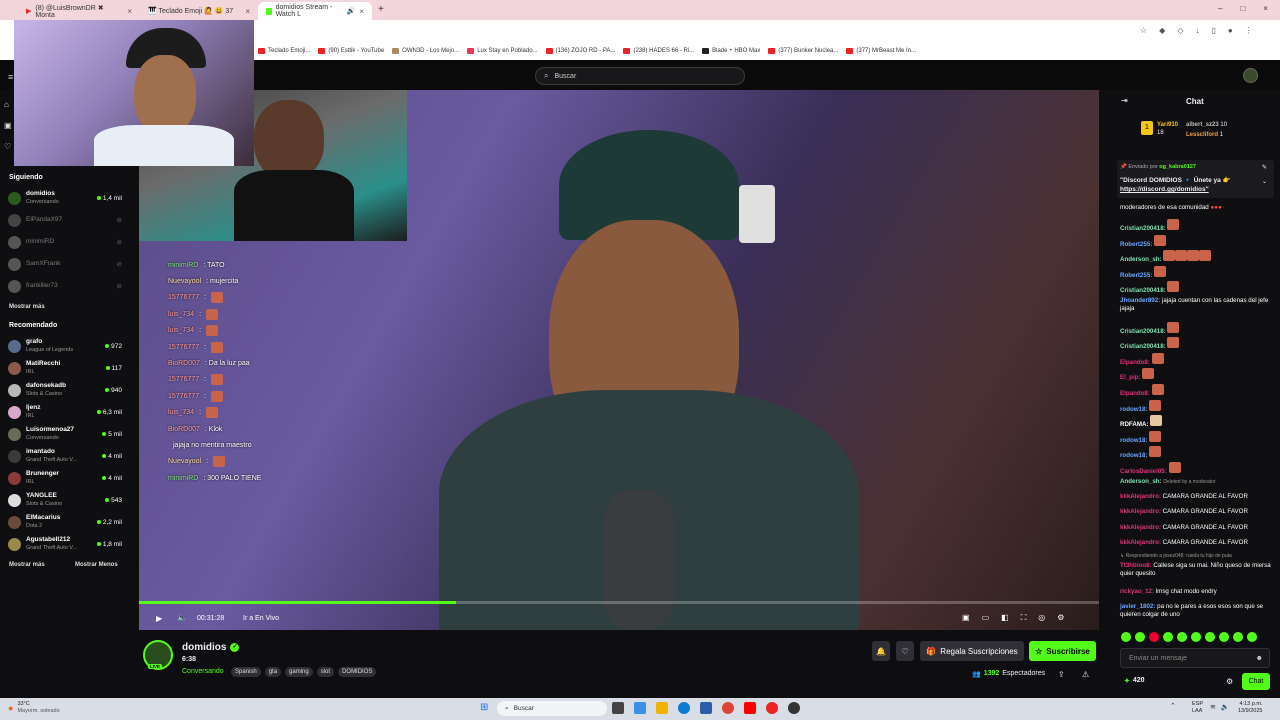 This screenshot has width=1280, height=720. What do you see at coordinates (246, 672) in the screenshot?
I see `tag-chip: Spanish` at bounding box center [246, 672].